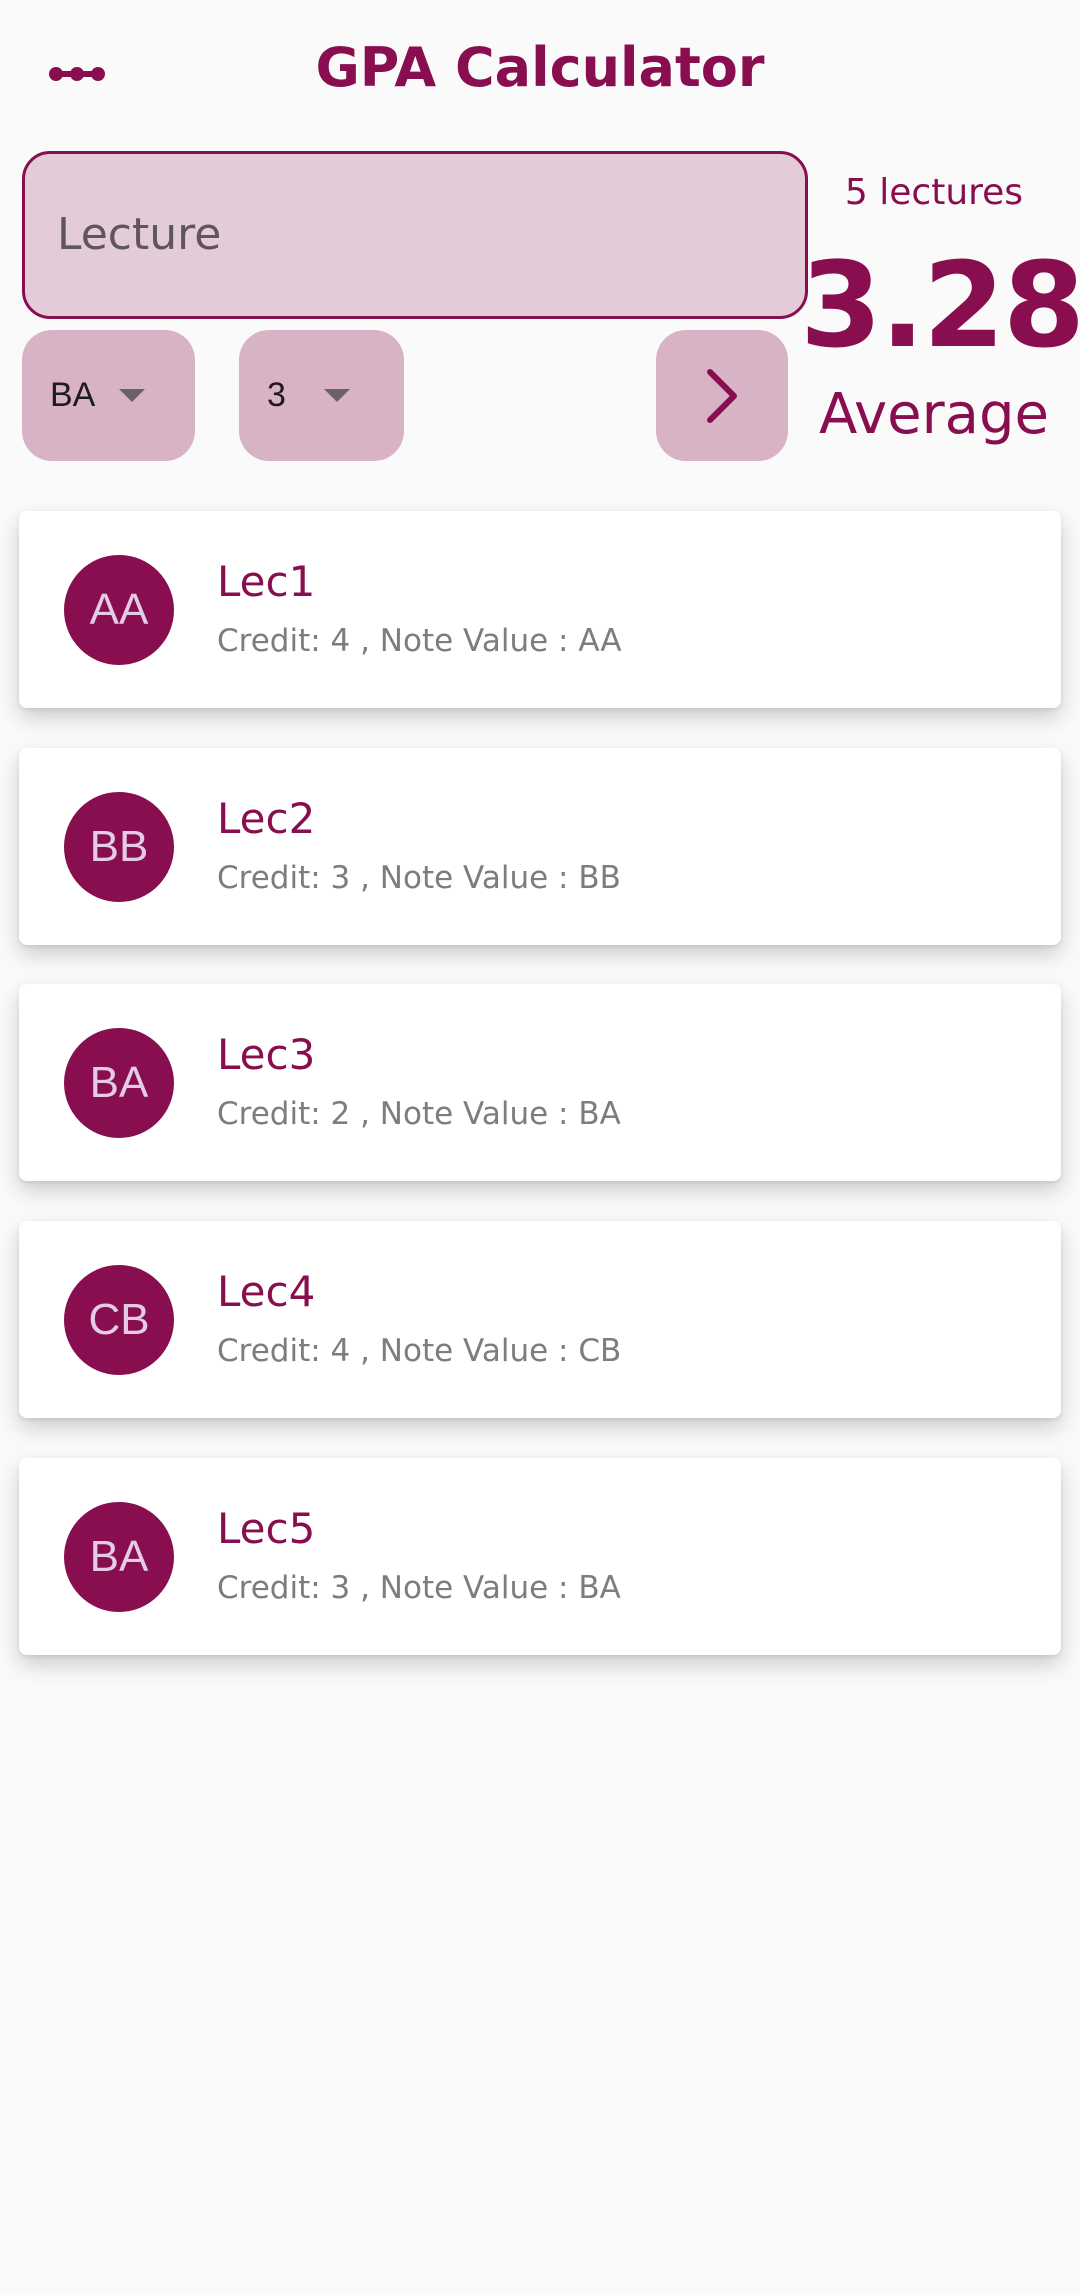  What do you see at coordinates (266, 1291) in the screenshot?
I see `lecture-name: Lec4` at bounding box center [266, 1291].